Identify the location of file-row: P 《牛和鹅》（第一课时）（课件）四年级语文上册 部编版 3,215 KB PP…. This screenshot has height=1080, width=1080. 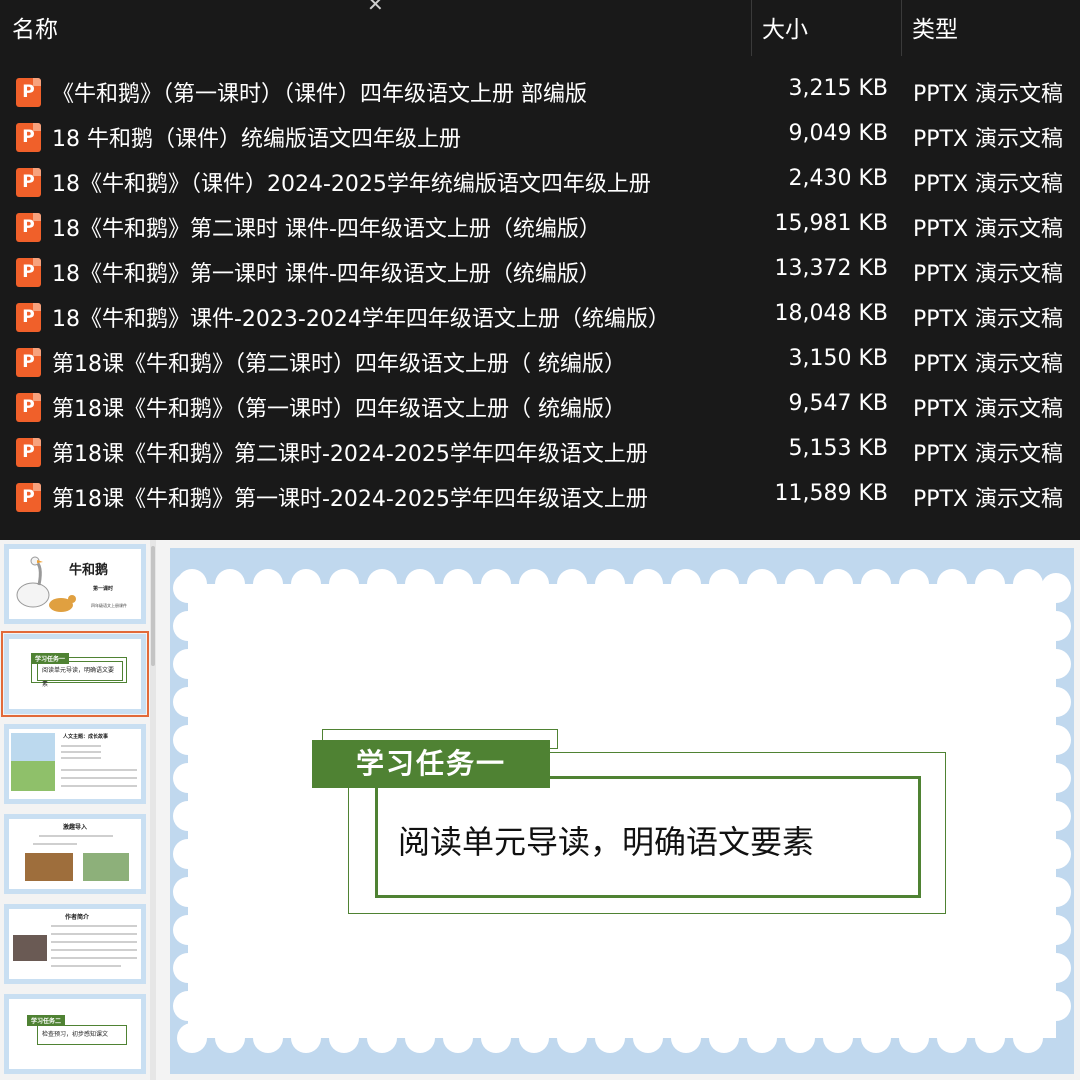
(540, 92).